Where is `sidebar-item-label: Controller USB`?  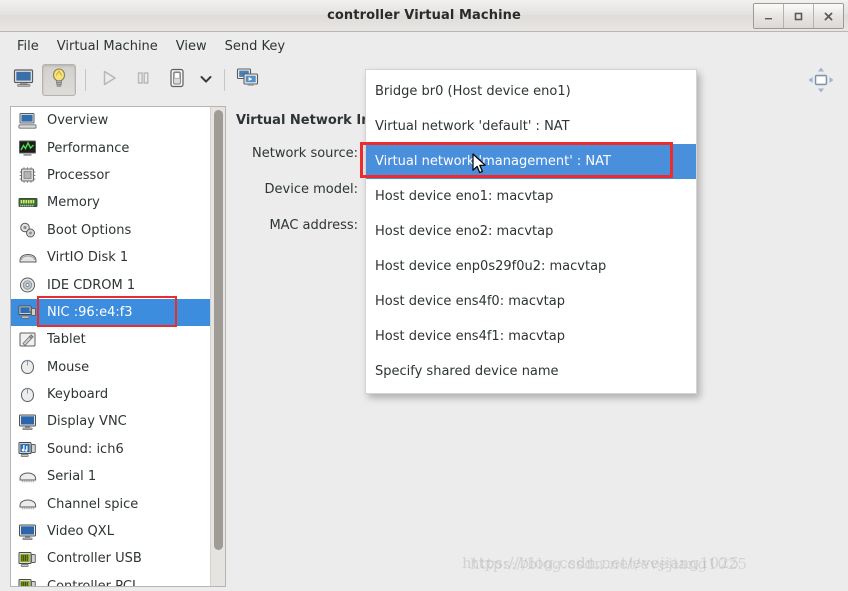
sidebar-item-label: Controller USB is located at coordinates (94, 559).